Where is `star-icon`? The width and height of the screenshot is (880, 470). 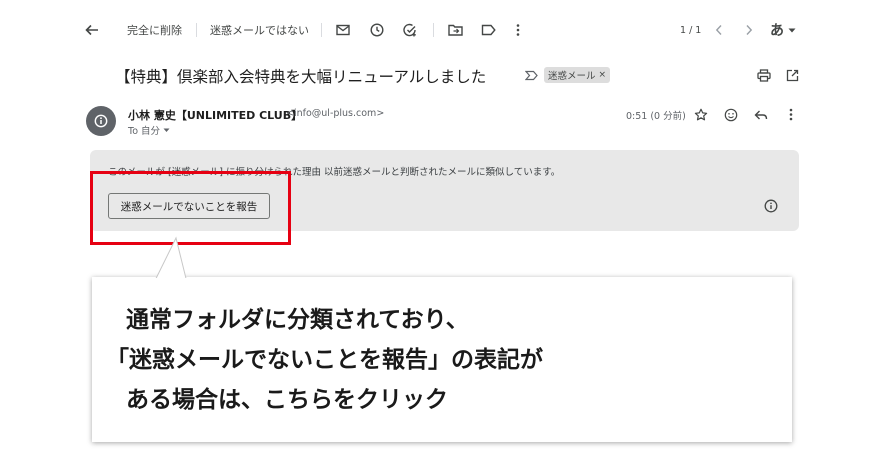
star-icon is located at coordinates (700, 114).